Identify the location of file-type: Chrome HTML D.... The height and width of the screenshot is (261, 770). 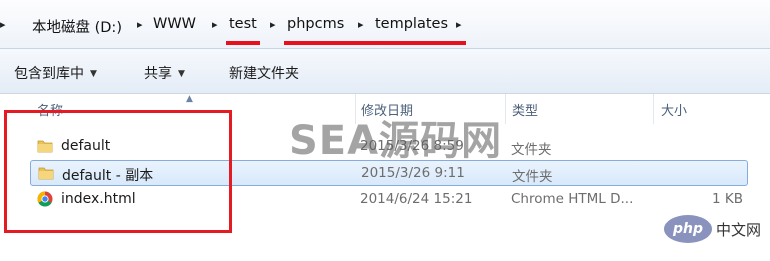
(572, 199).